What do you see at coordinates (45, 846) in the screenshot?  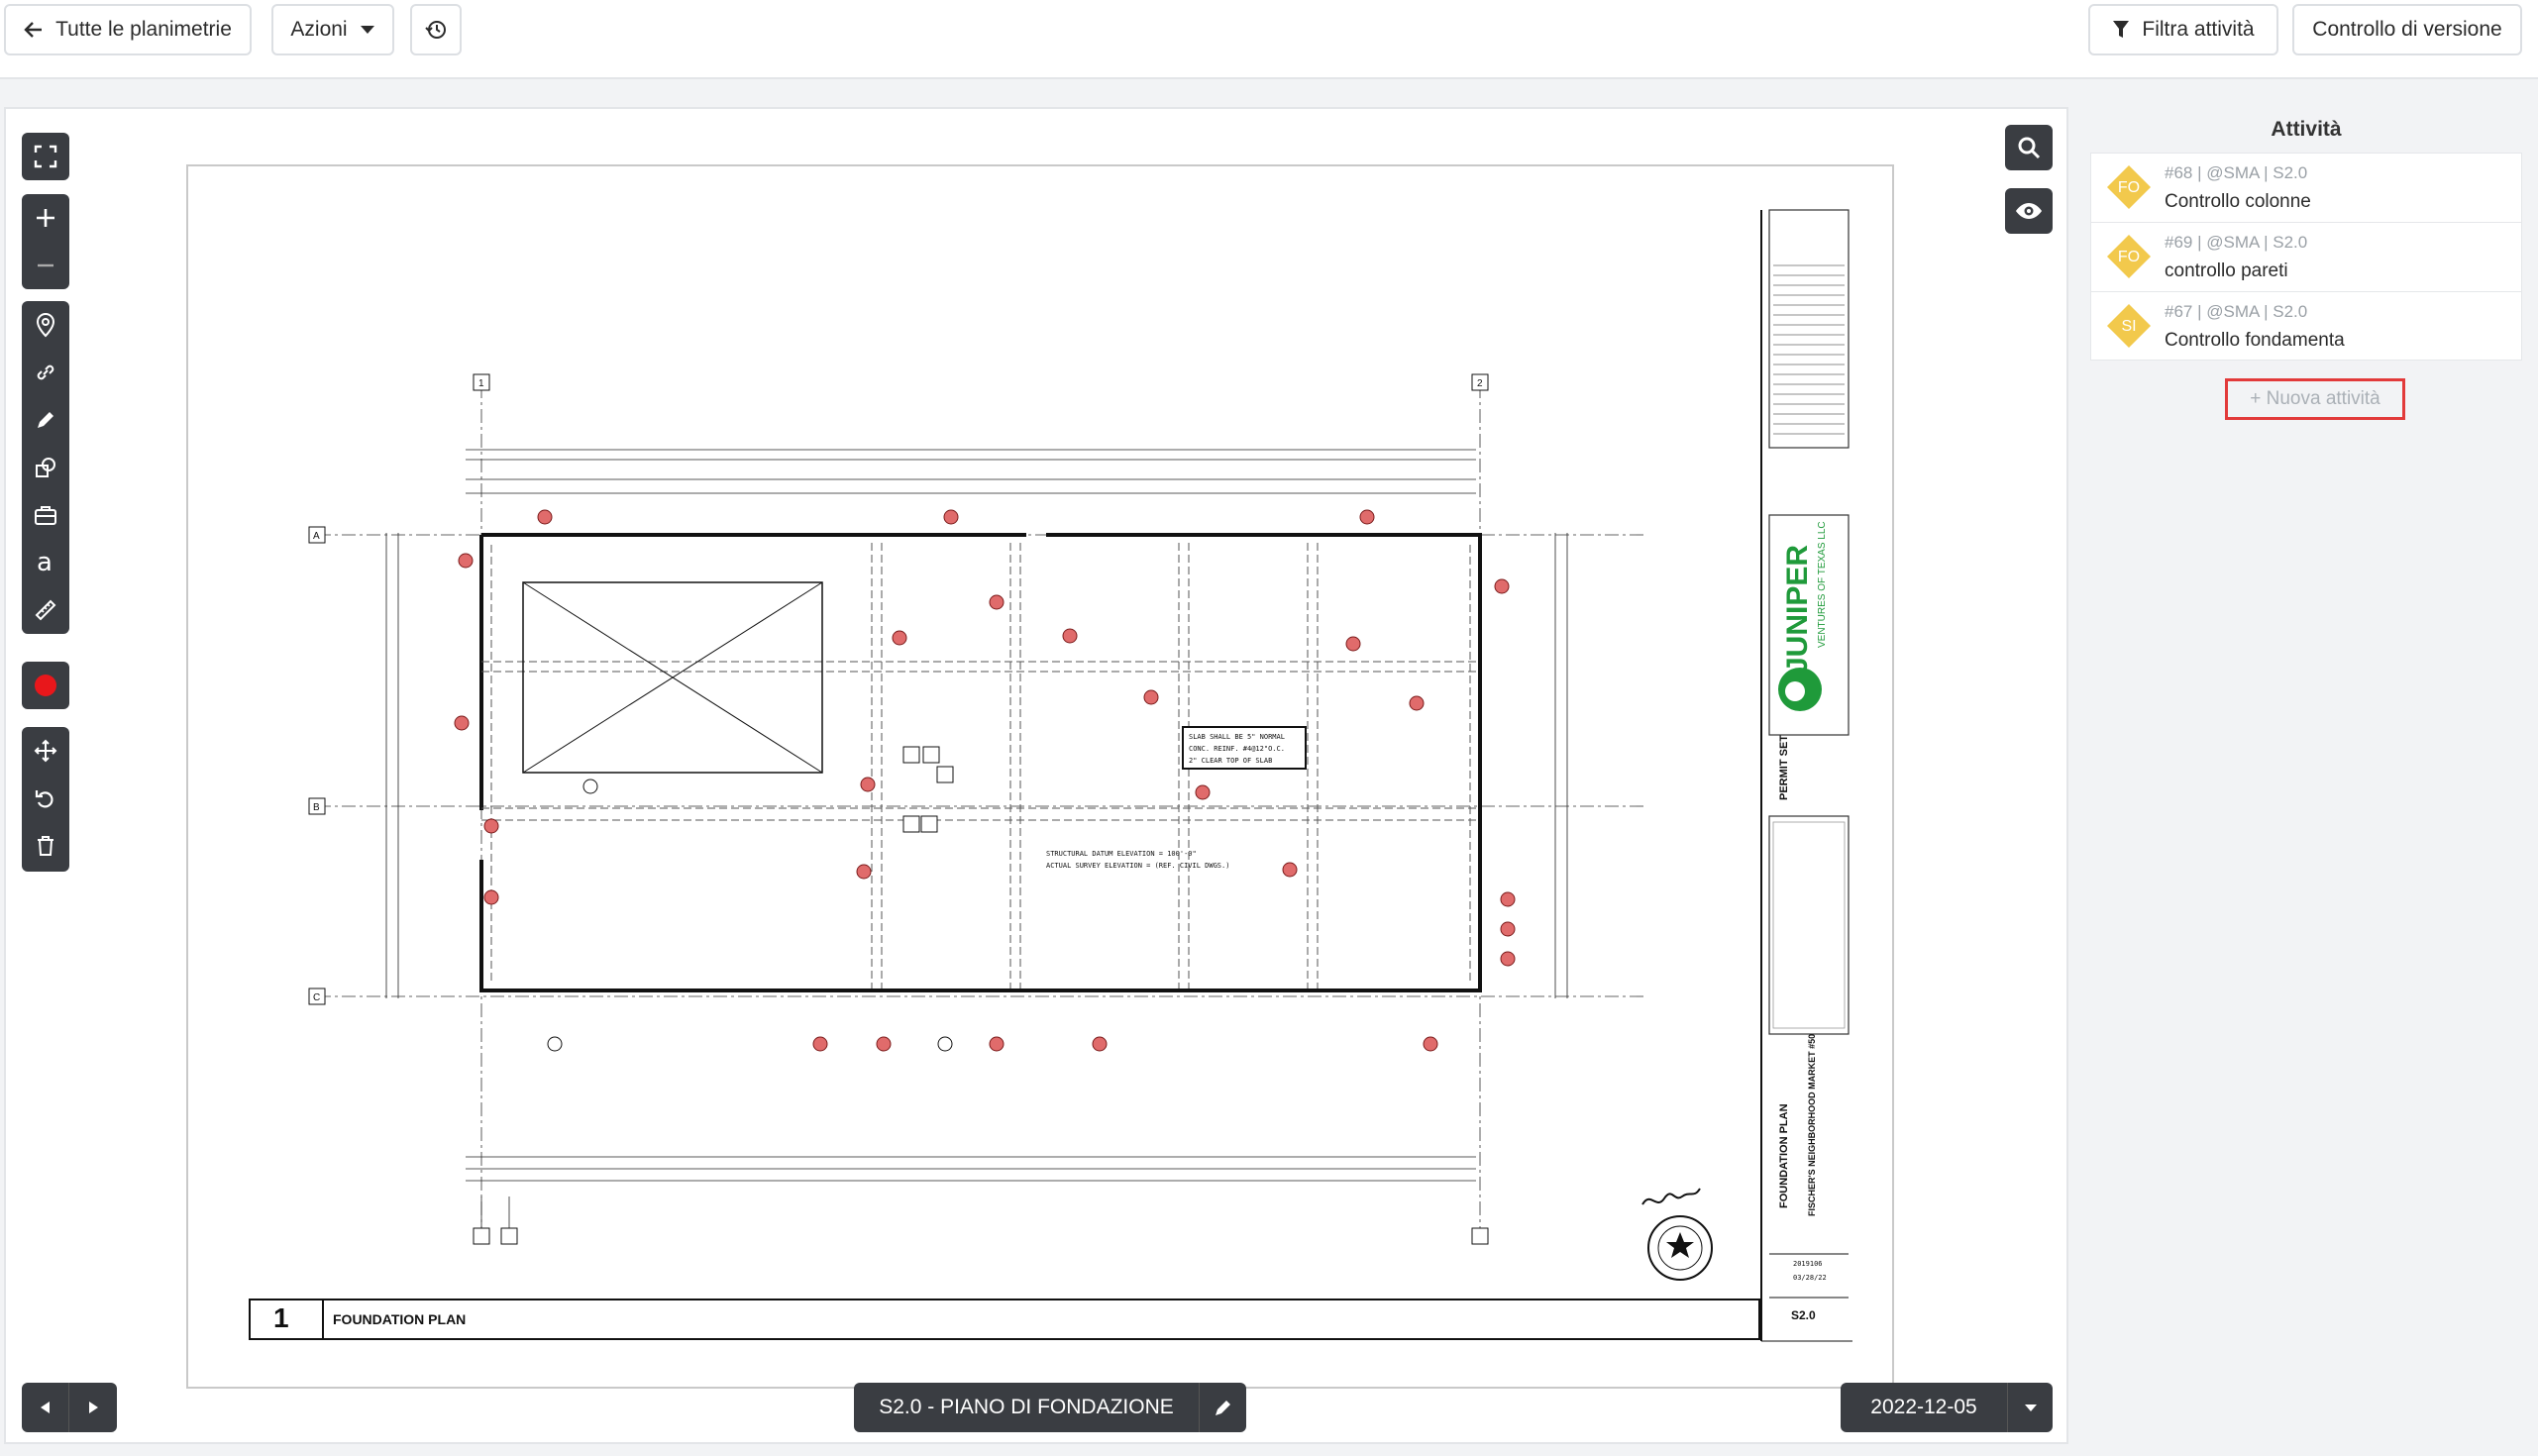 I see `delete-button` at bounding box center [45, 846].